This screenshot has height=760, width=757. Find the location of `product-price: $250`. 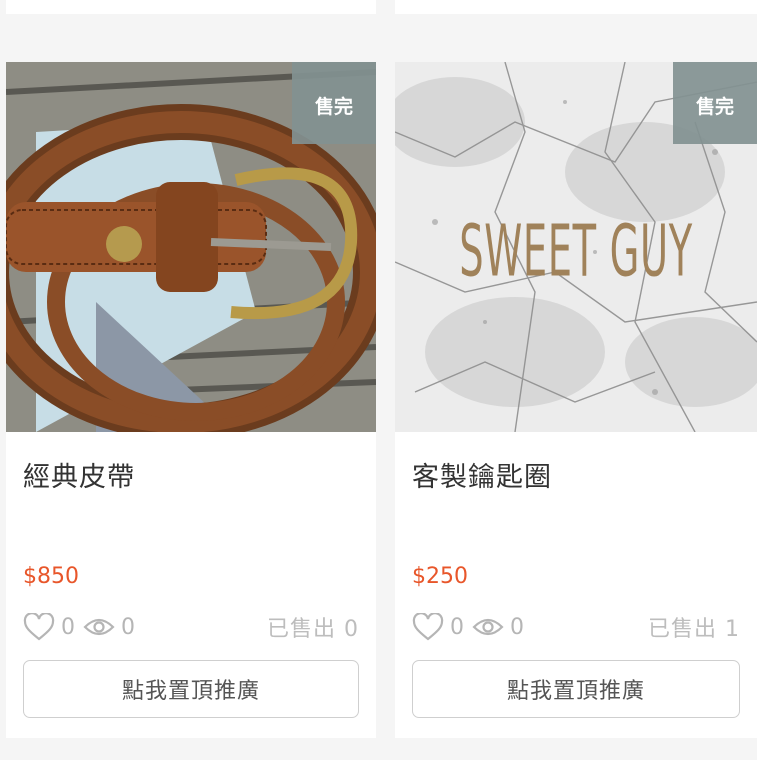

product-price: $250 is located at coordinates (440, 576).